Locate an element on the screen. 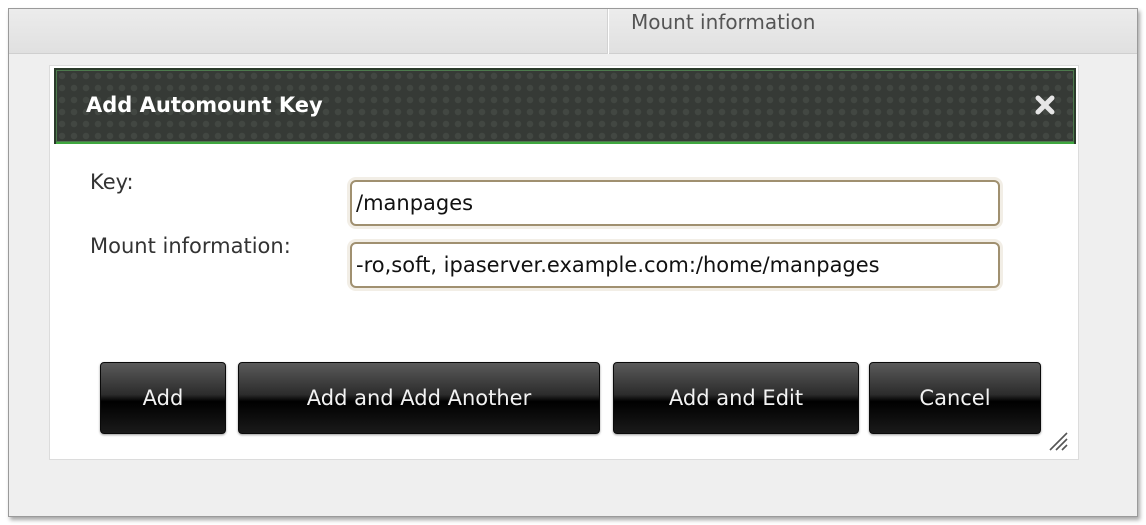 Image resolution: width=1146 pixels, height=525 pixels. add-button: Add is located at coordinates (163, 398).